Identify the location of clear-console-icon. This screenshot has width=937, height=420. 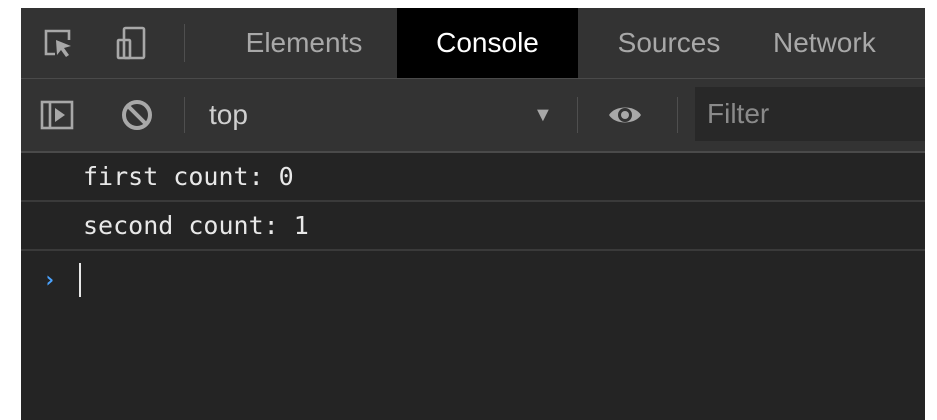
(137, 115).